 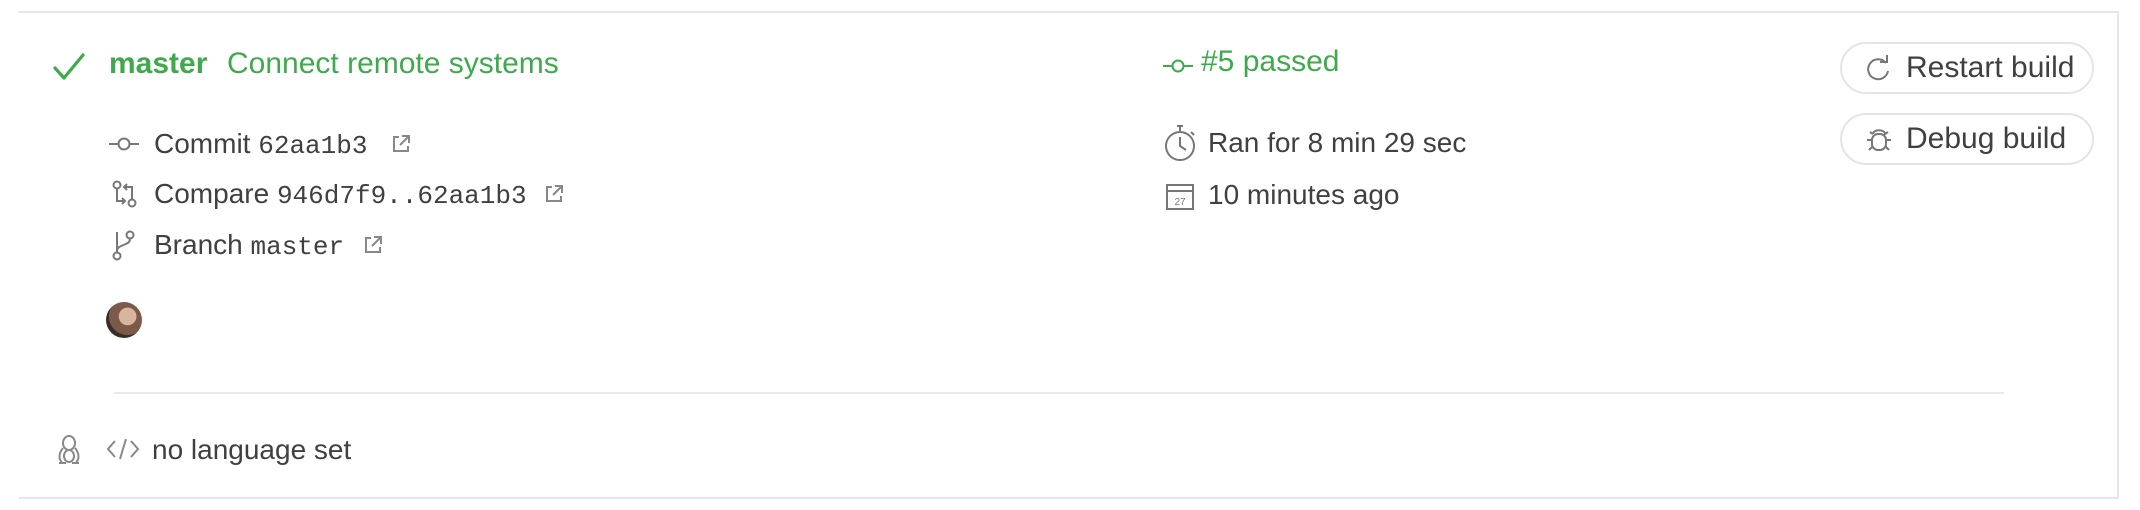 I want to click on calendar-icon: 27, so click(x=1180, y=197).